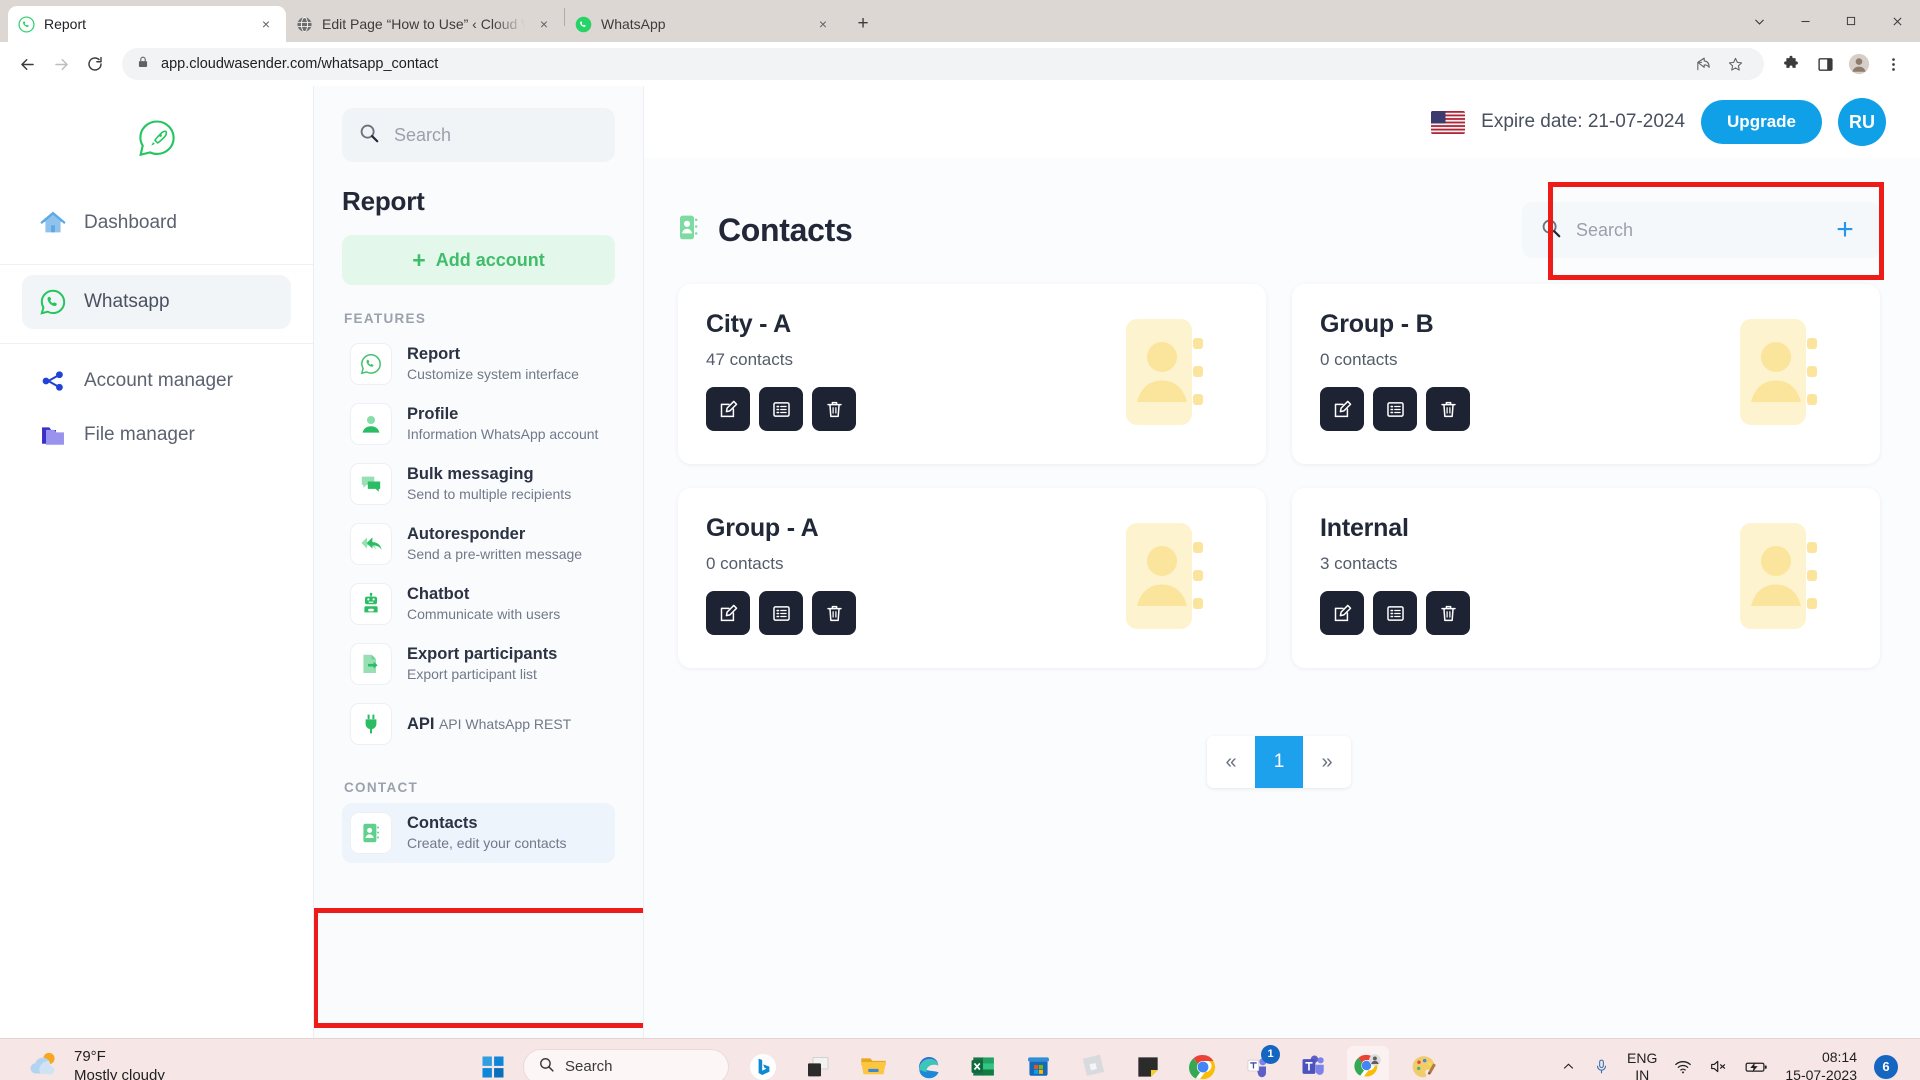  I want to click on microsoft-teams-icon, so click(1313, 1063).